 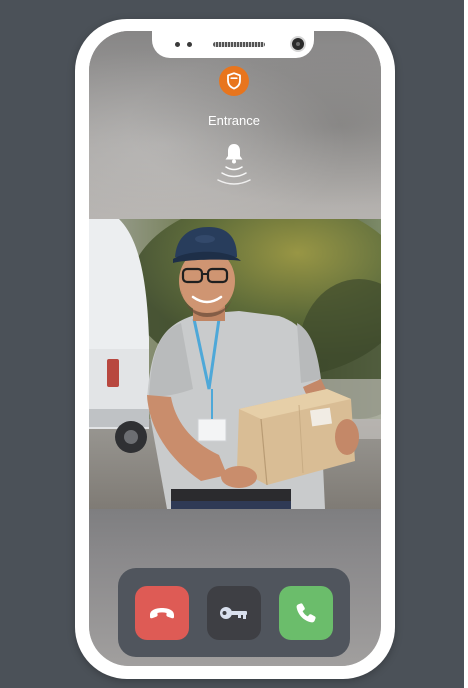 I want to click on accept-call-button, so click(x=306, y=613).